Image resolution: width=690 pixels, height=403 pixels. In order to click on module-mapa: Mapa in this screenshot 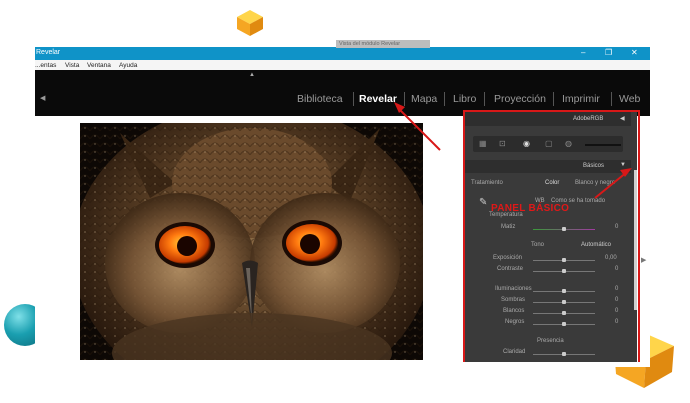, I will do `click(424, 99)`.